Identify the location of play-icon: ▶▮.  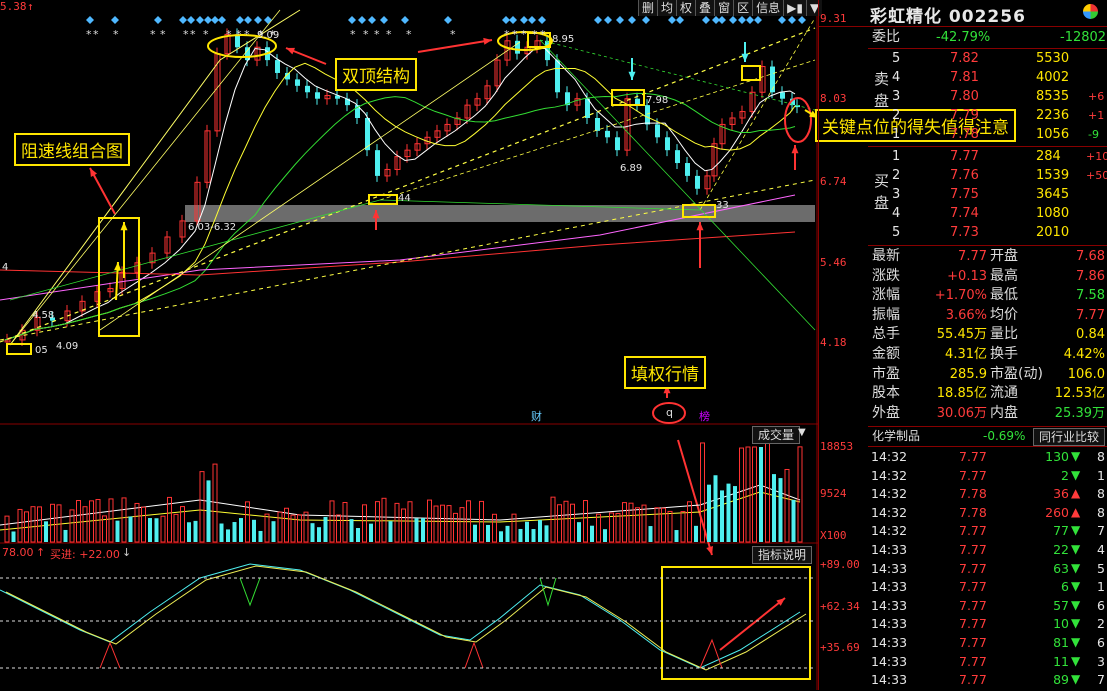
(794, 8).